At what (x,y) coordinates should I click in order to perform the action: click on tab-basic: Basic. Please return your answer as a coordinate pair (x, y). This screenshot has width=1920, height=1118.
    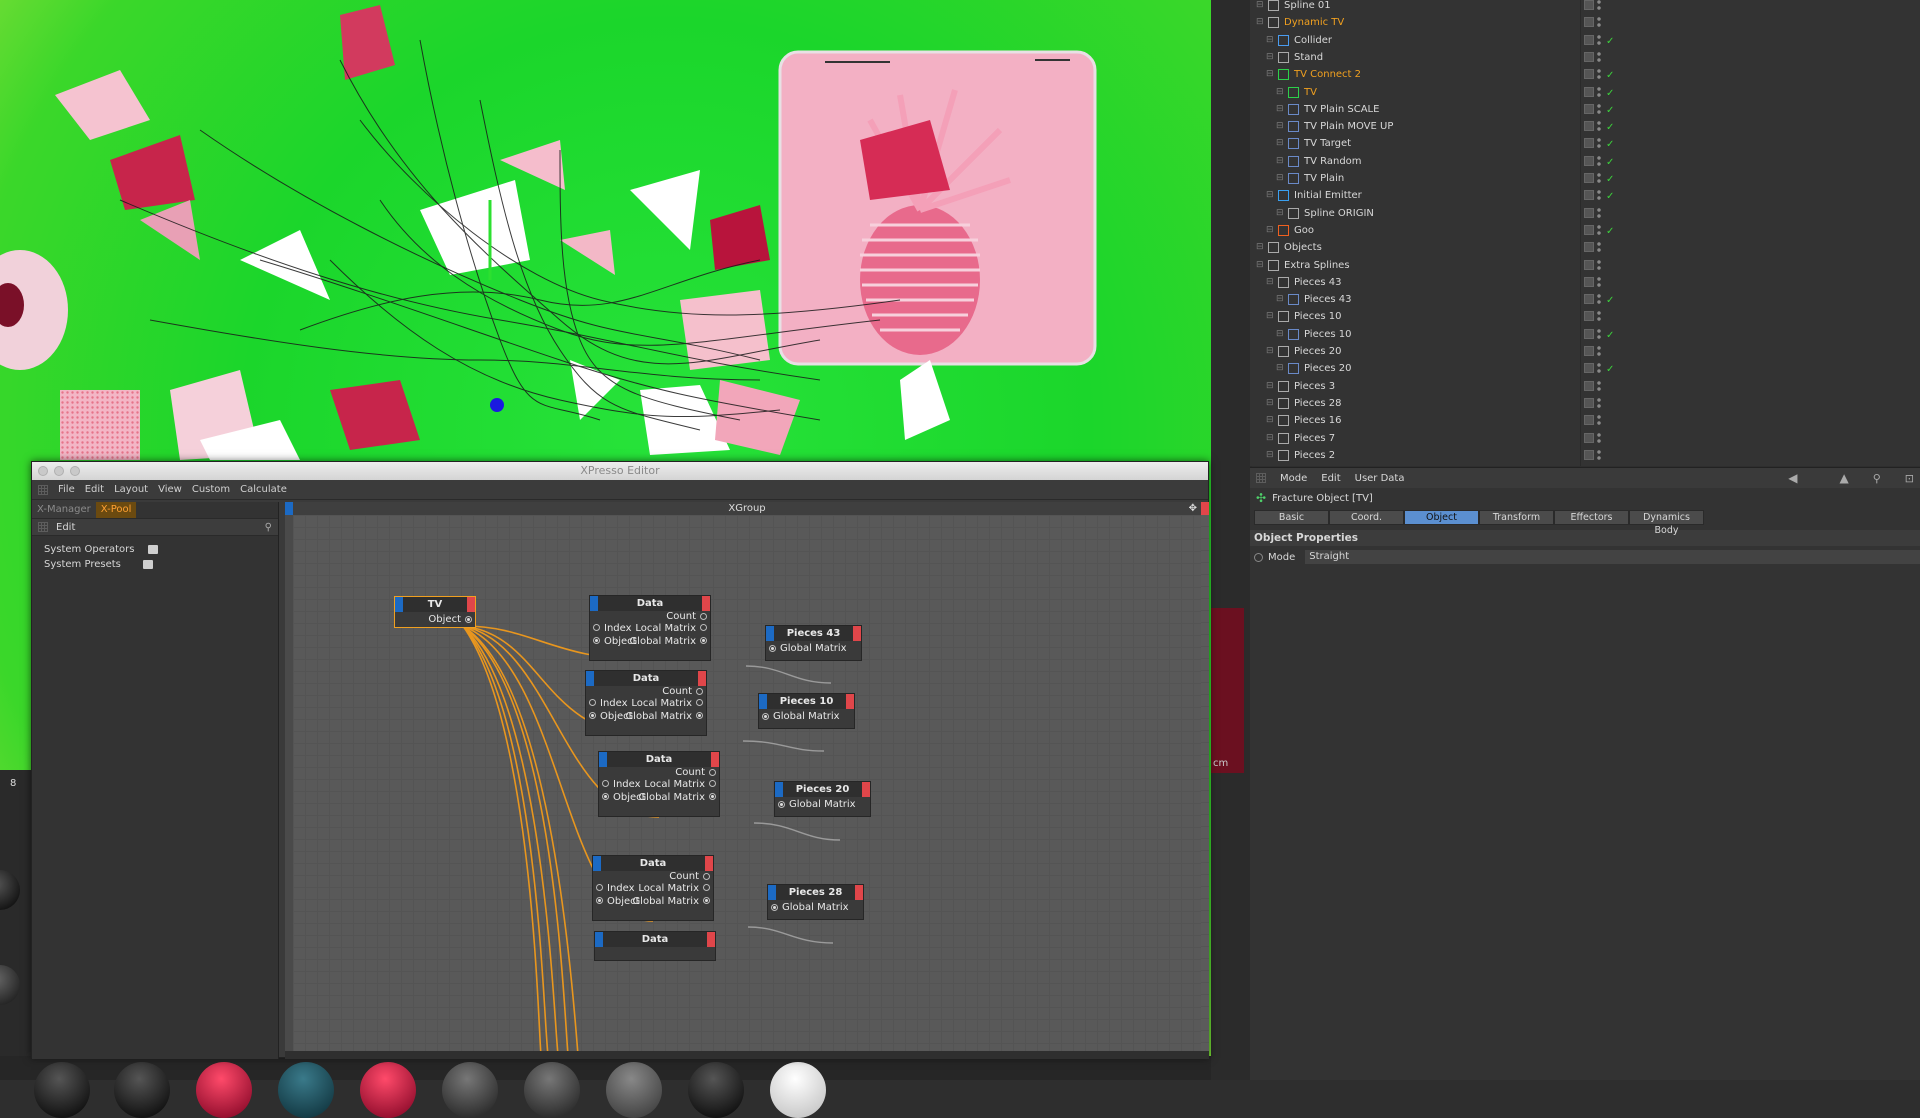
    Looking at the image, I should click on (1291, 517).